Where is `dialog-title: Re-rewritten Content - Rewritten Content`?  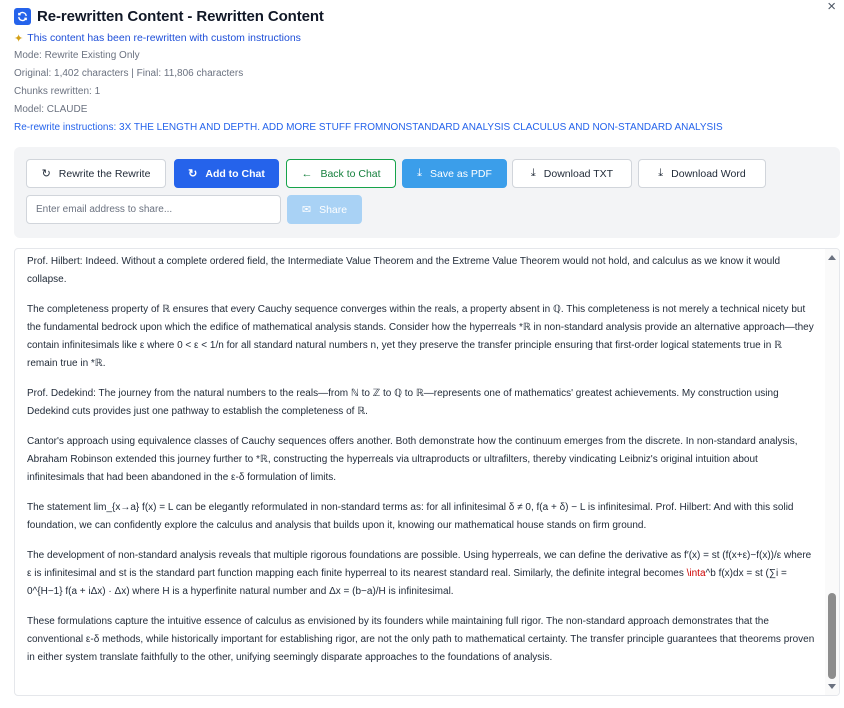 dialog-title: Re-rewritten Content - Rewritten Content is located at coordinates (180, 16).